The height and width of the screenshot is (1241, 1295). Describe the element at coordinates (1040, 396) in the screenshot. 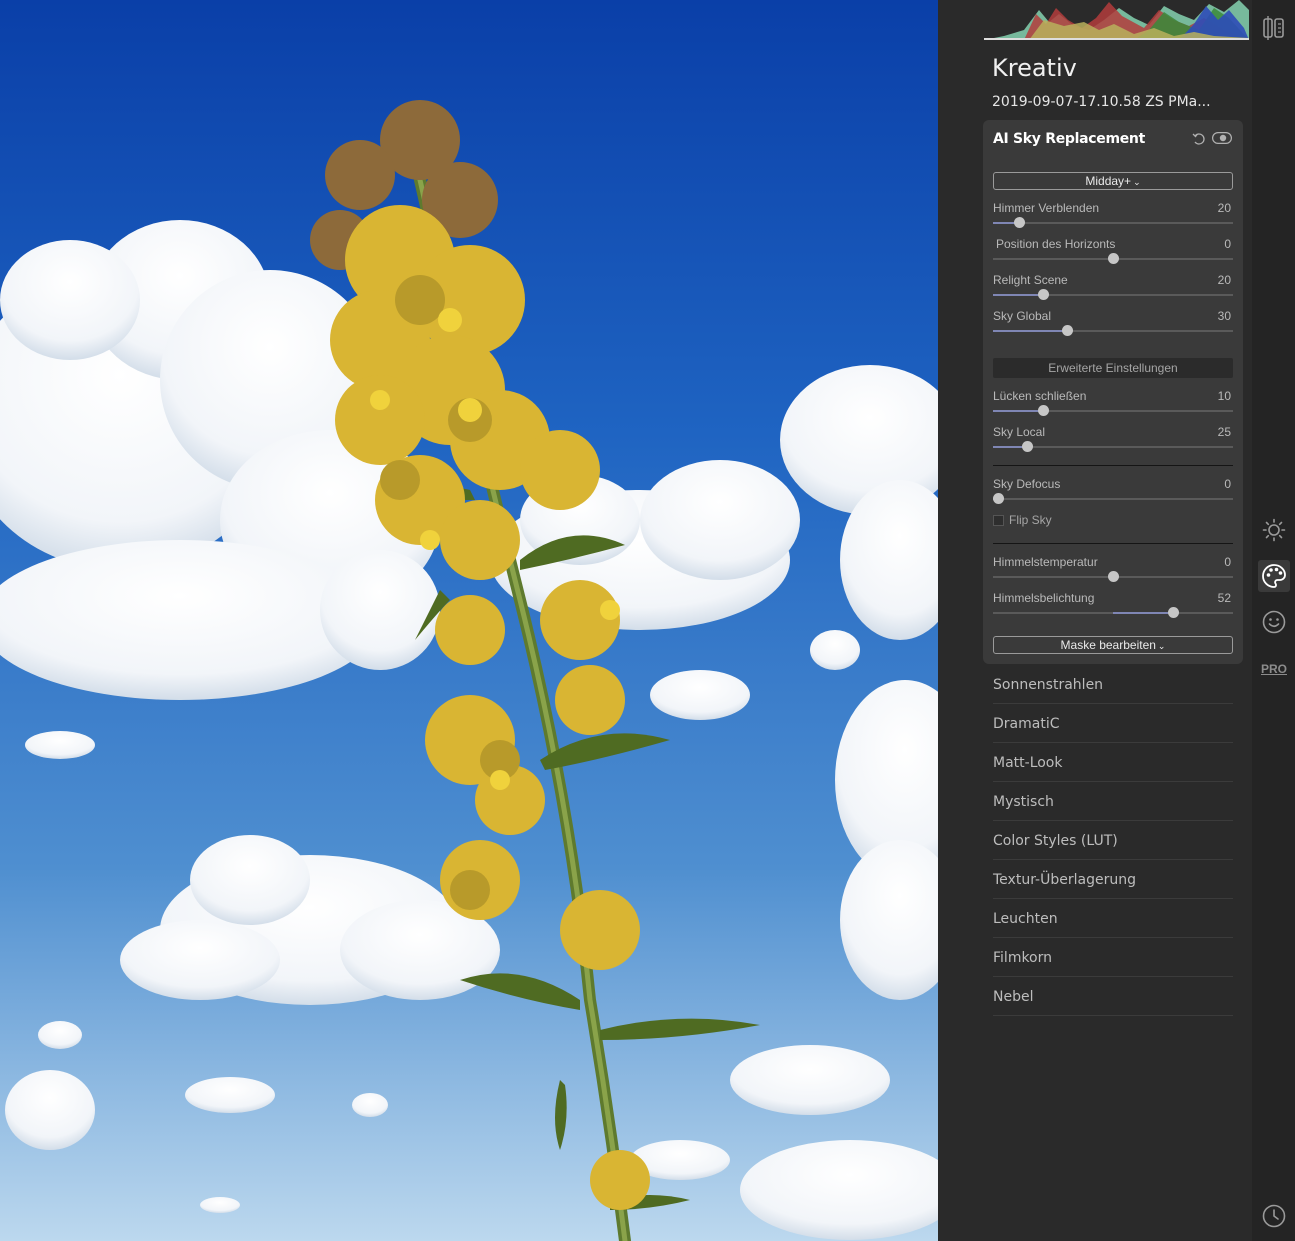

I see `slider-label: Lücken schließen` at that location.